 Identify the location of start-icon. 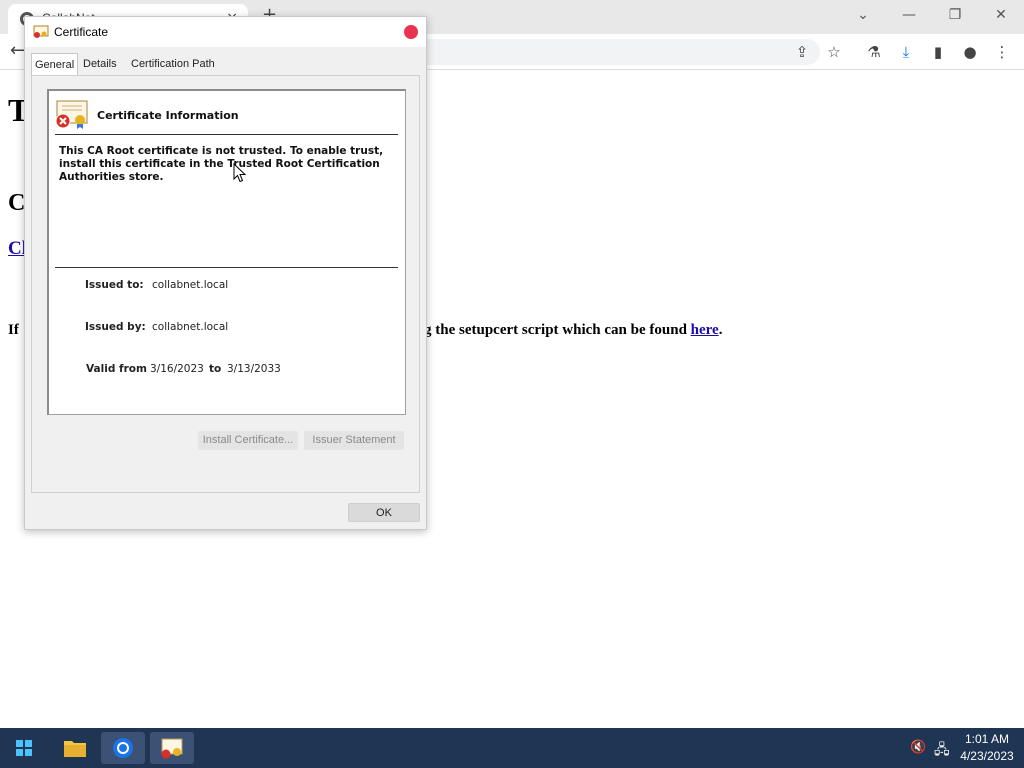
(24, 748).